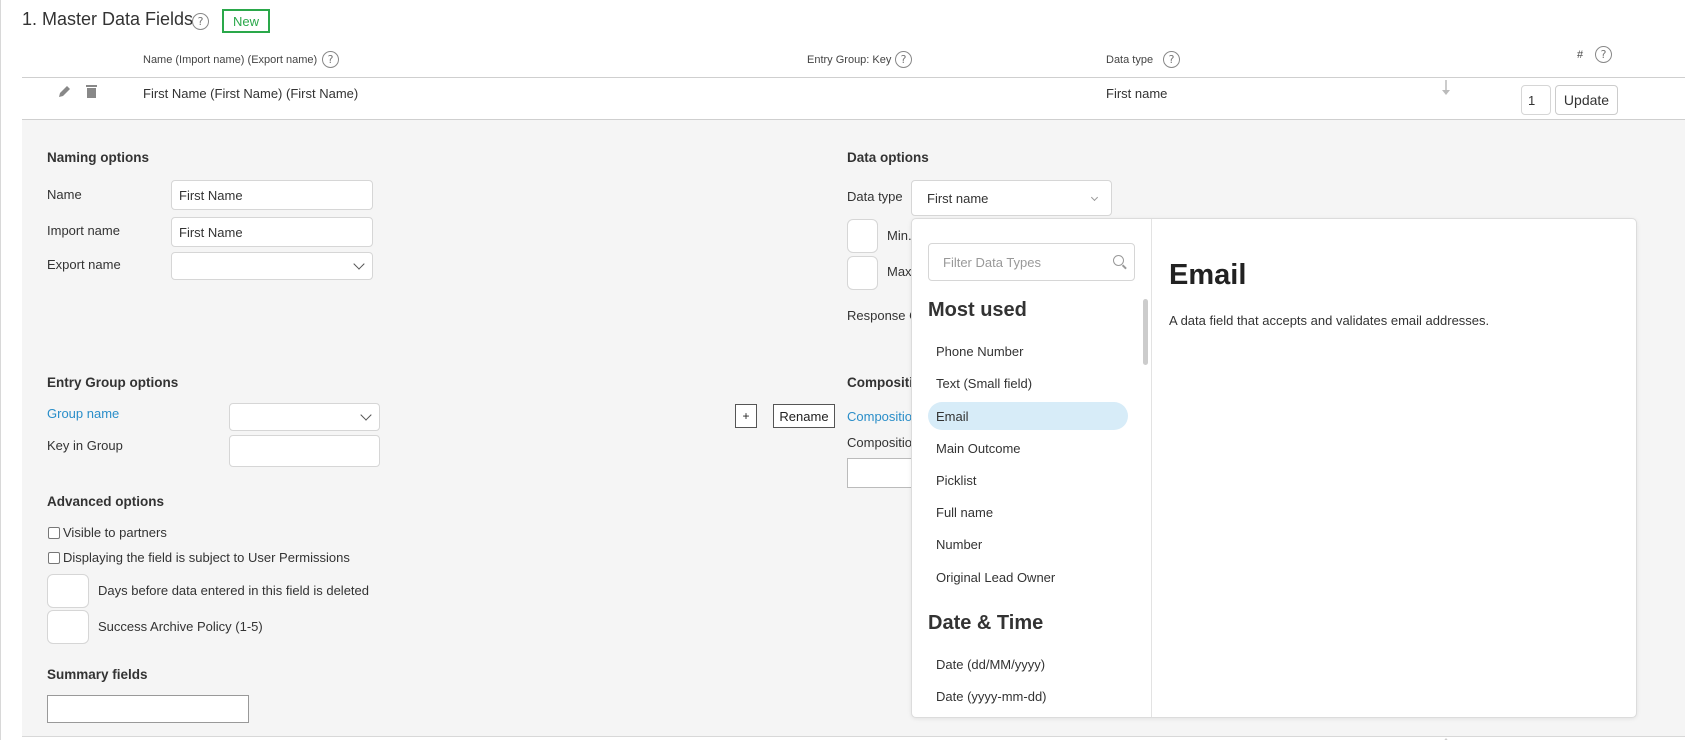 This screenshot has height=740, width=1685. Describe the element at coordinates (888, 157) in the screenshot. I see `data-options-heading: Data options` at that location.